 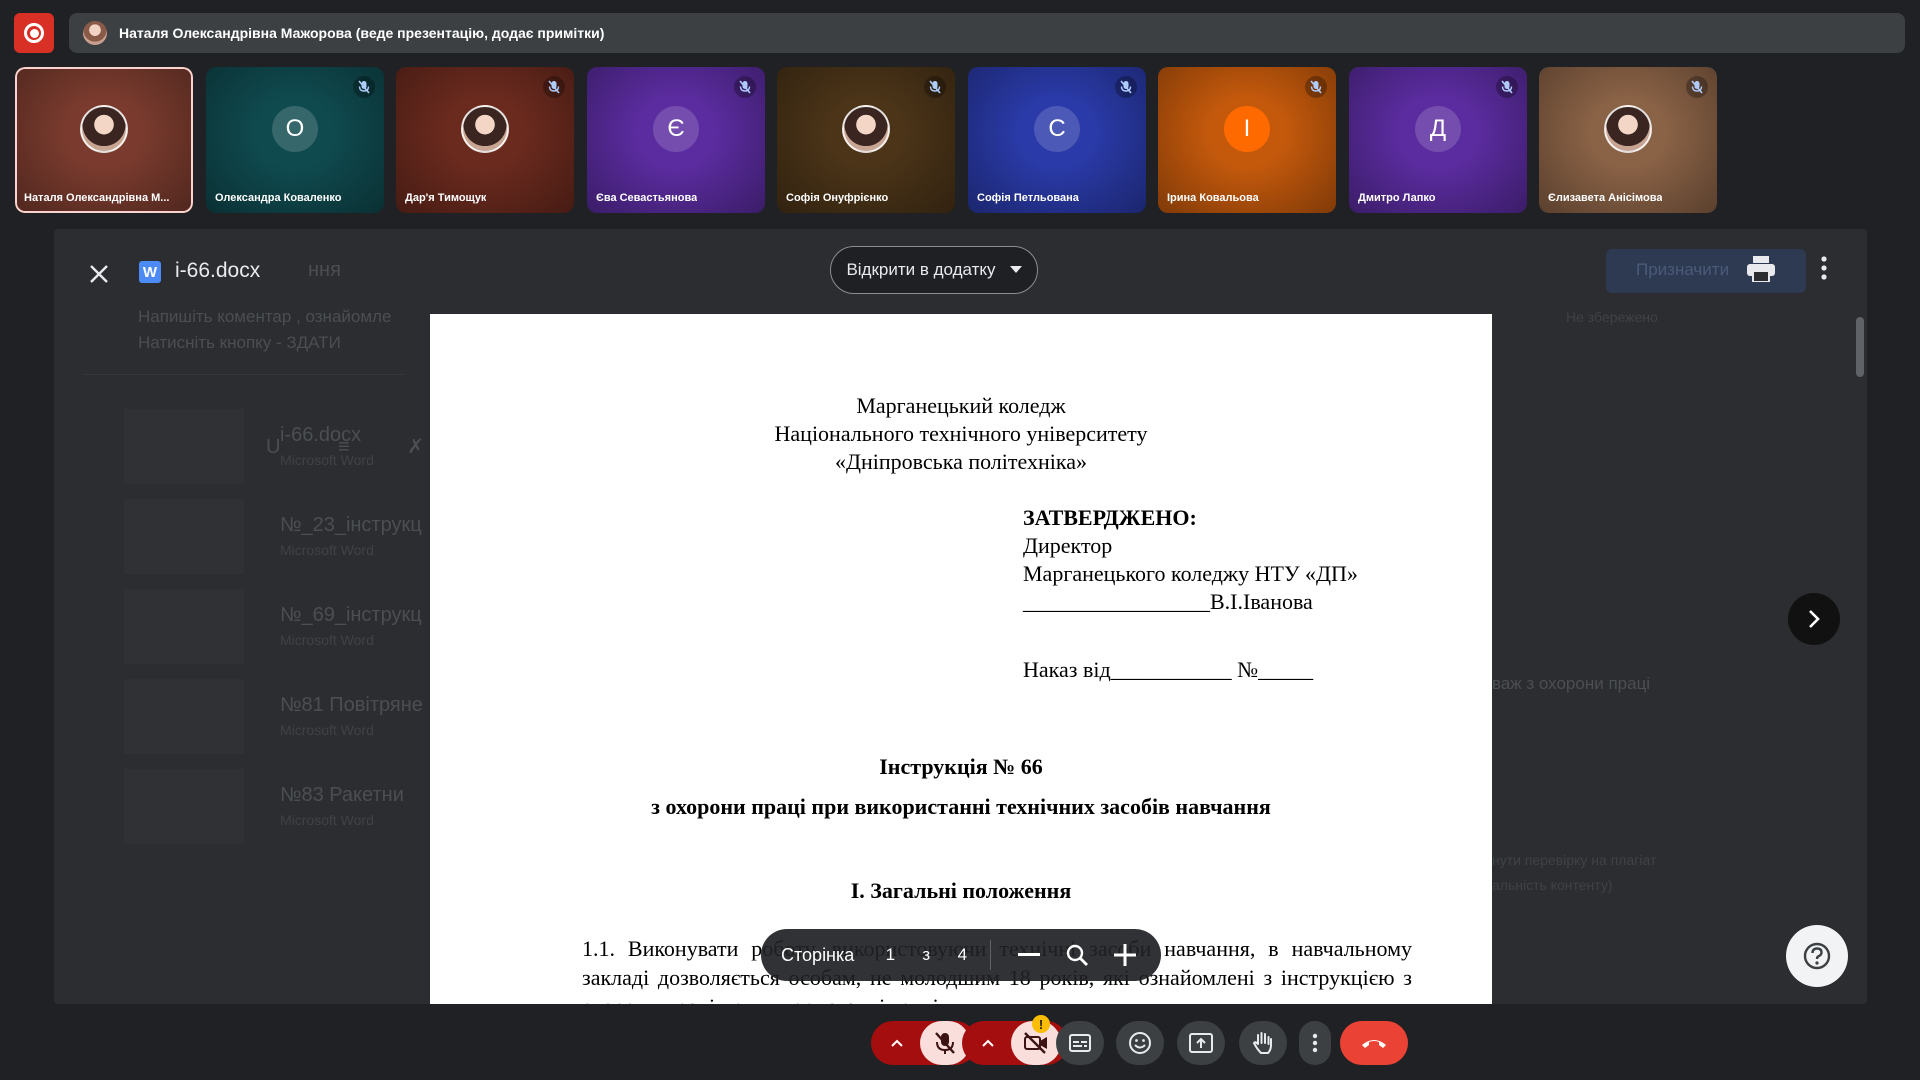 What do you see at coordinates (1817, 956) in the screenshot?
I see `help-button` at bounding box center [1817, 956].